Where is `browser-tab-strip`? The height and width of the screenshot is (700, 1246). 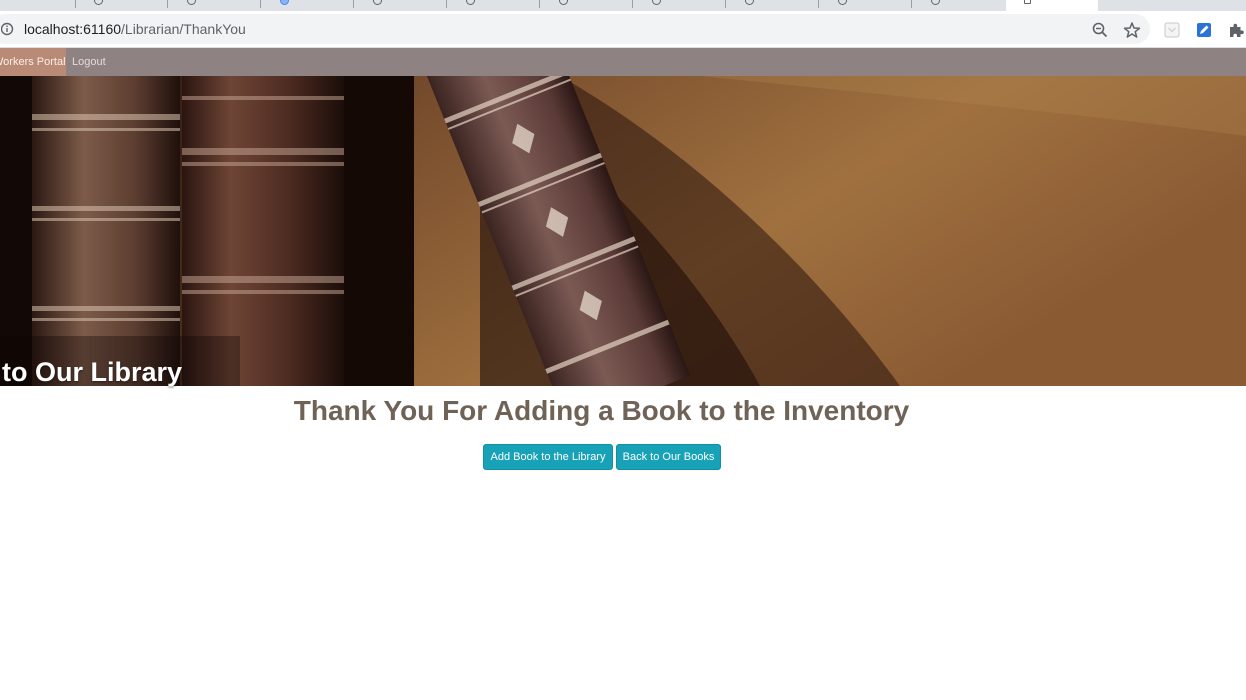
browser-tab-strip is located at coordinates (623, 5).